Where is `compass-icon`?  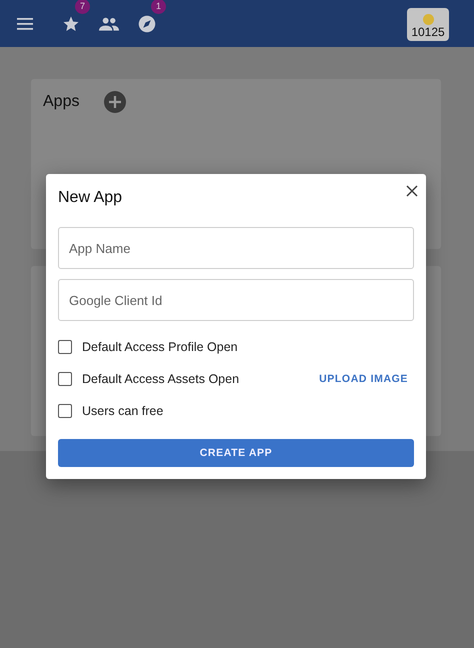
compass-icon is located at coordinates (147, 23).